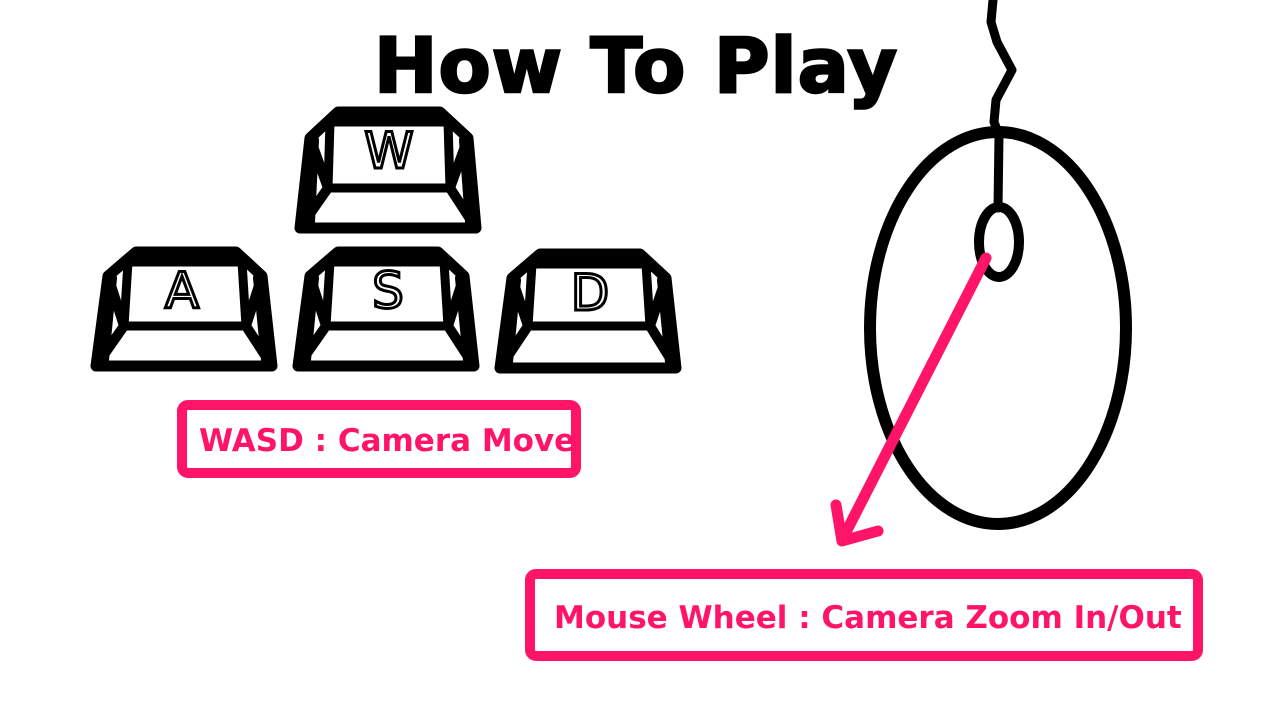  I want to click on key-w-label: W, so click(388, 151).